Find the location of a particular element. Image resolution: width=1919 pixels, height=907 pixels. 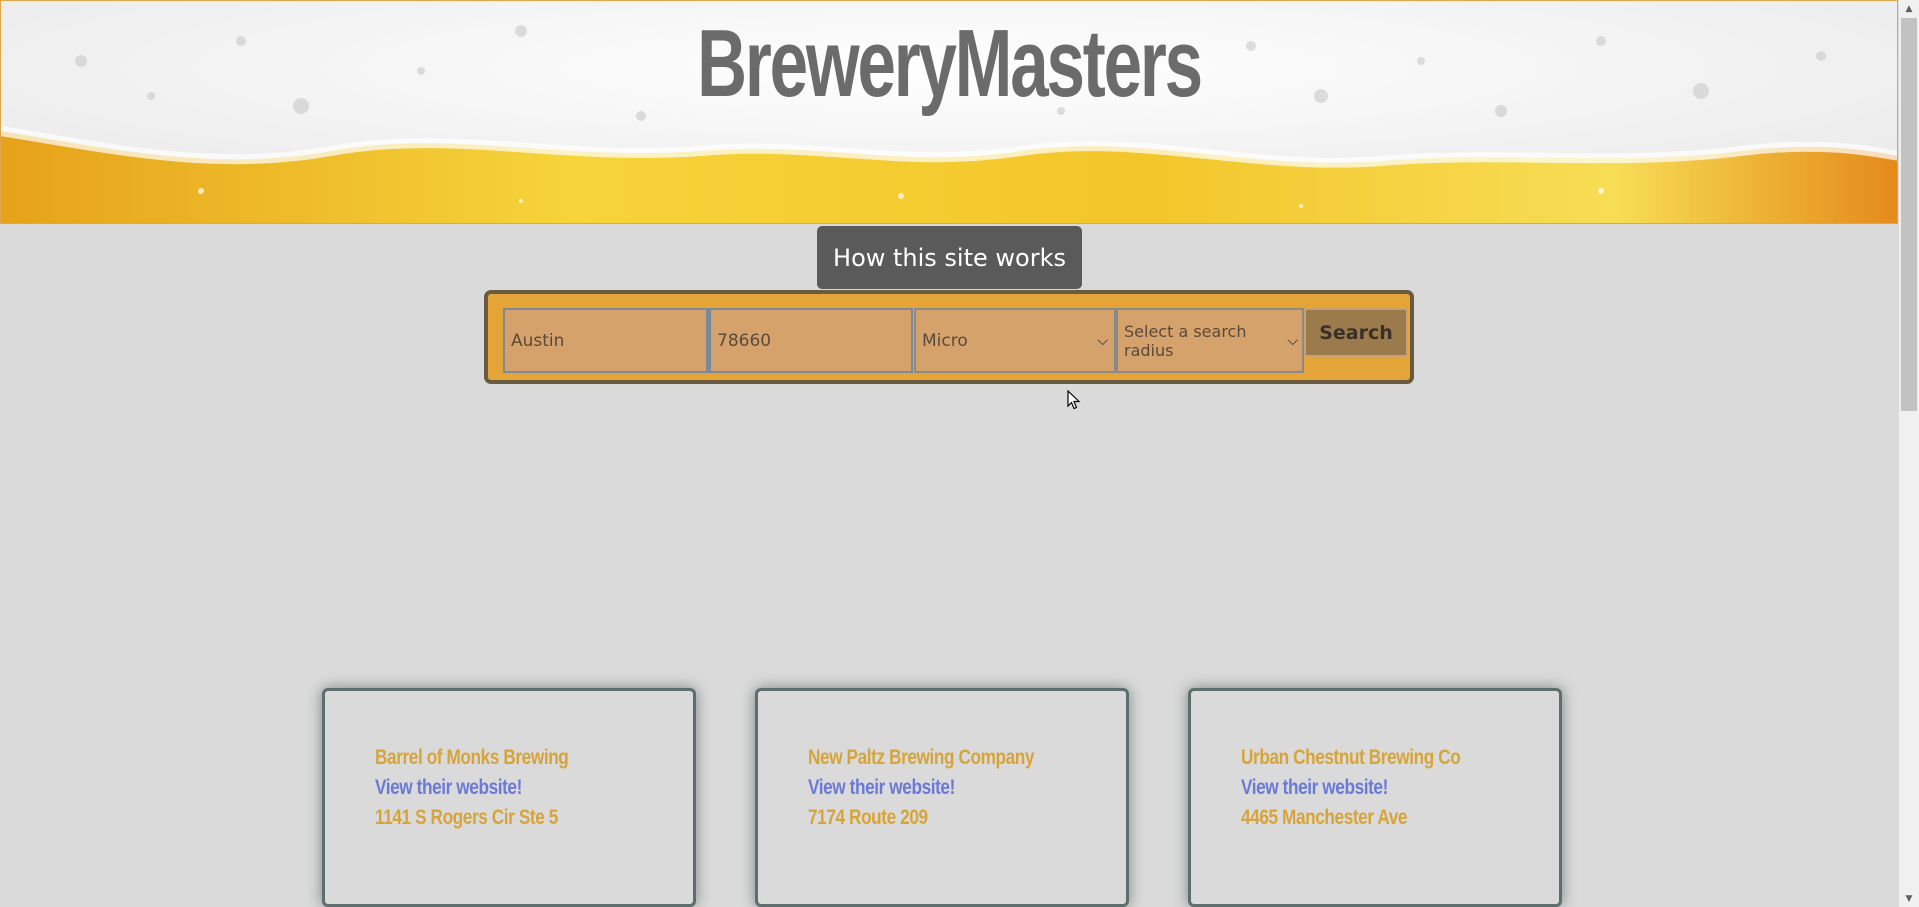

search-radius-value: Select a search radius is located at coordinates (1185, 340).